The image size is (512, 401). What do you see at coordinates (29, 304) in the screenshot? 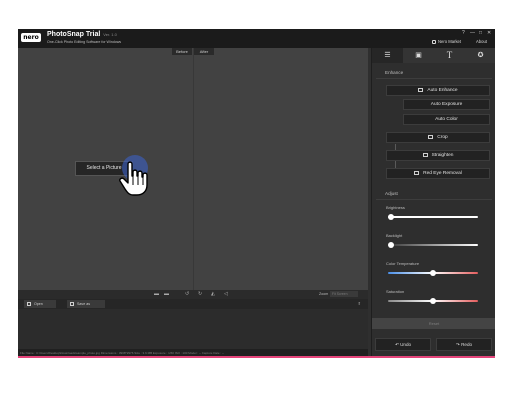
I see `open-icon` at bounding box center [29, 304].